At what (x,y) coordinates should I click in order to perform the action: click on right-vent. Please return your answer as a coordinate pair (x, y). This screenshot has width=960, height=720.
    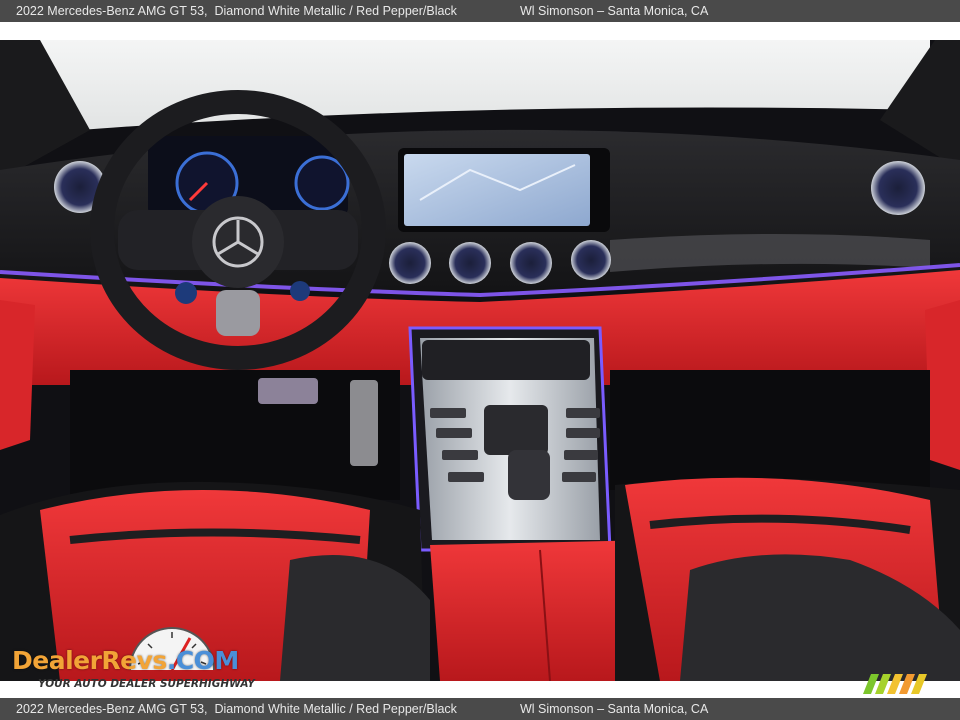
    Looking at the image, I should click on (898, 188).